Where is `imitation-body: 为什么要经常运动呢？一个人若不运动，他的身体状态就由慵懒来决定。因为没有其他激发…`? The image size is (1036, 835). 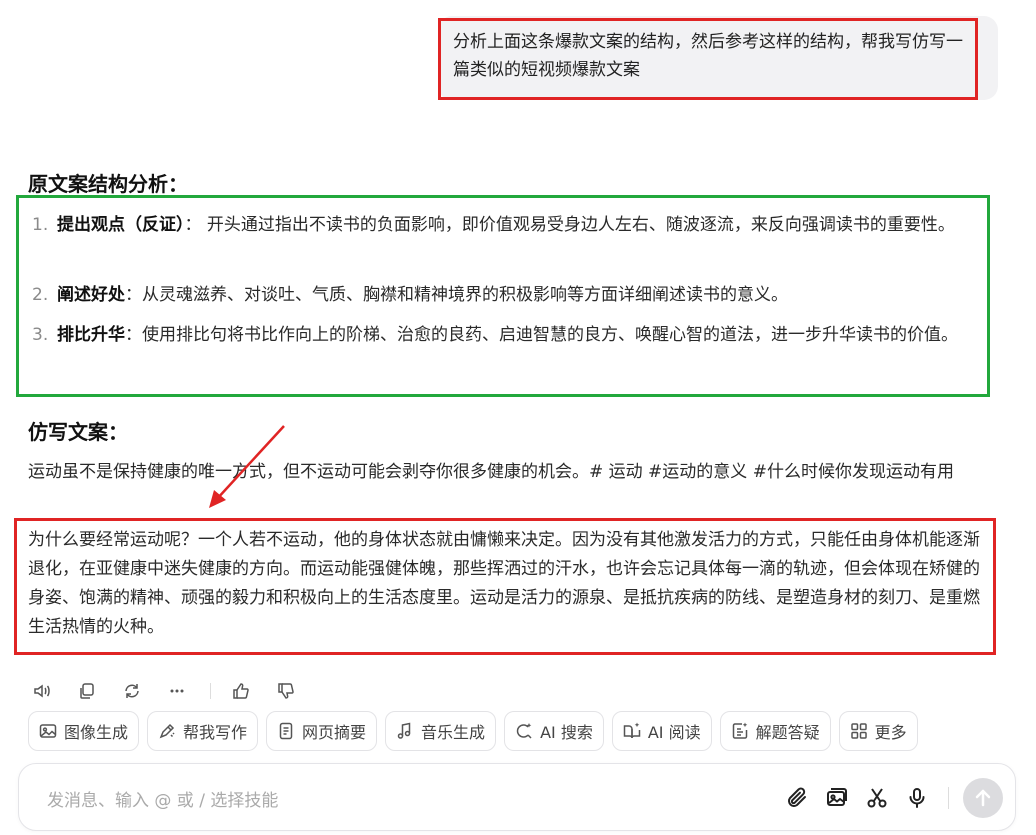
imitation-body: 为什么要经常运动呢？一个人若不运动，他的身体状态就由慵懒来决定。因为没有其他激发… is located at coordinates (504, 583).